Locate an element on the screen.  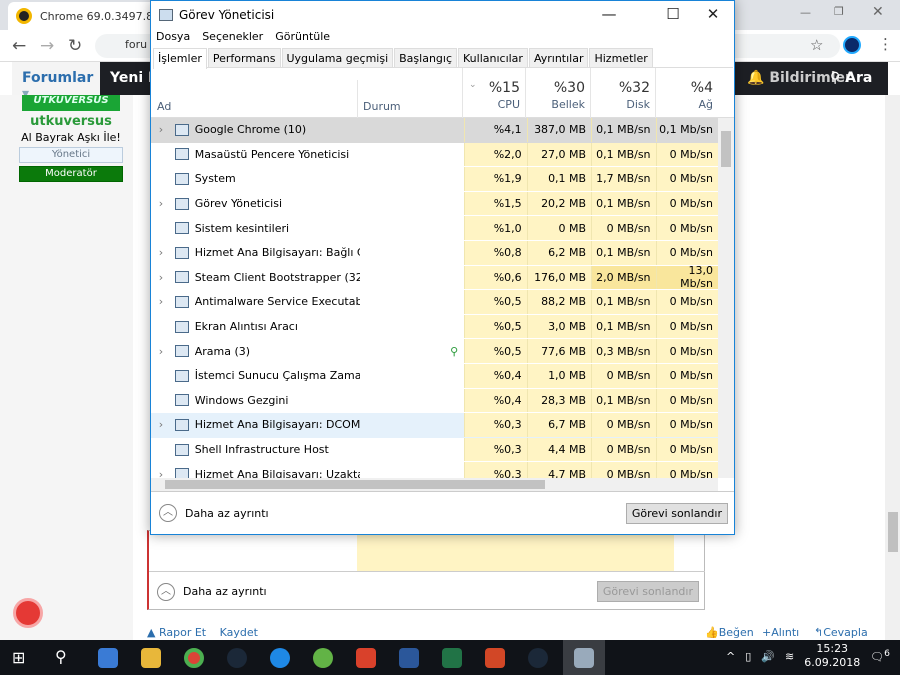
chrome-icon is located at coordinates (194, 658).